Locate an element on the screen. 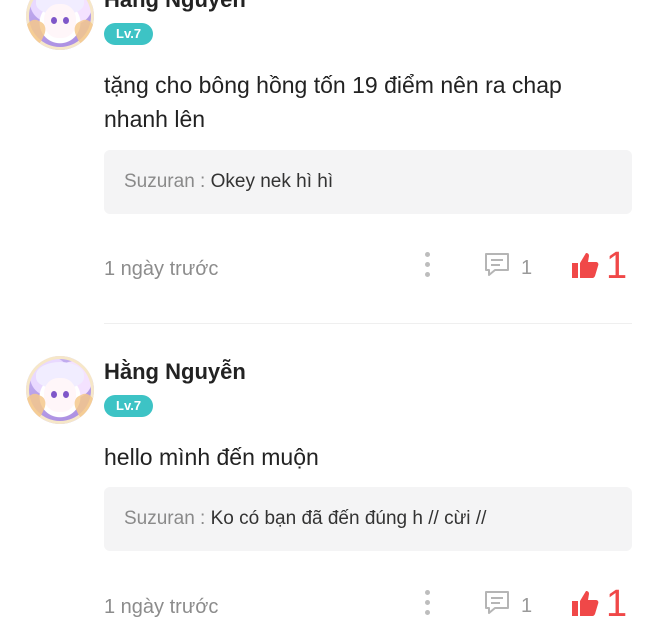  reply-message: Okey nek hì hì is located at coordinates (272, 181).